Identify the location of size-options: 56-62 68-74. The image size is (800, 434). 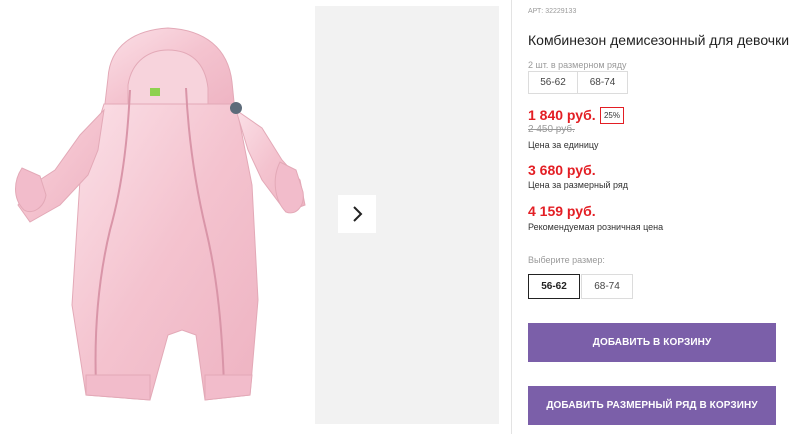
(580, 286).